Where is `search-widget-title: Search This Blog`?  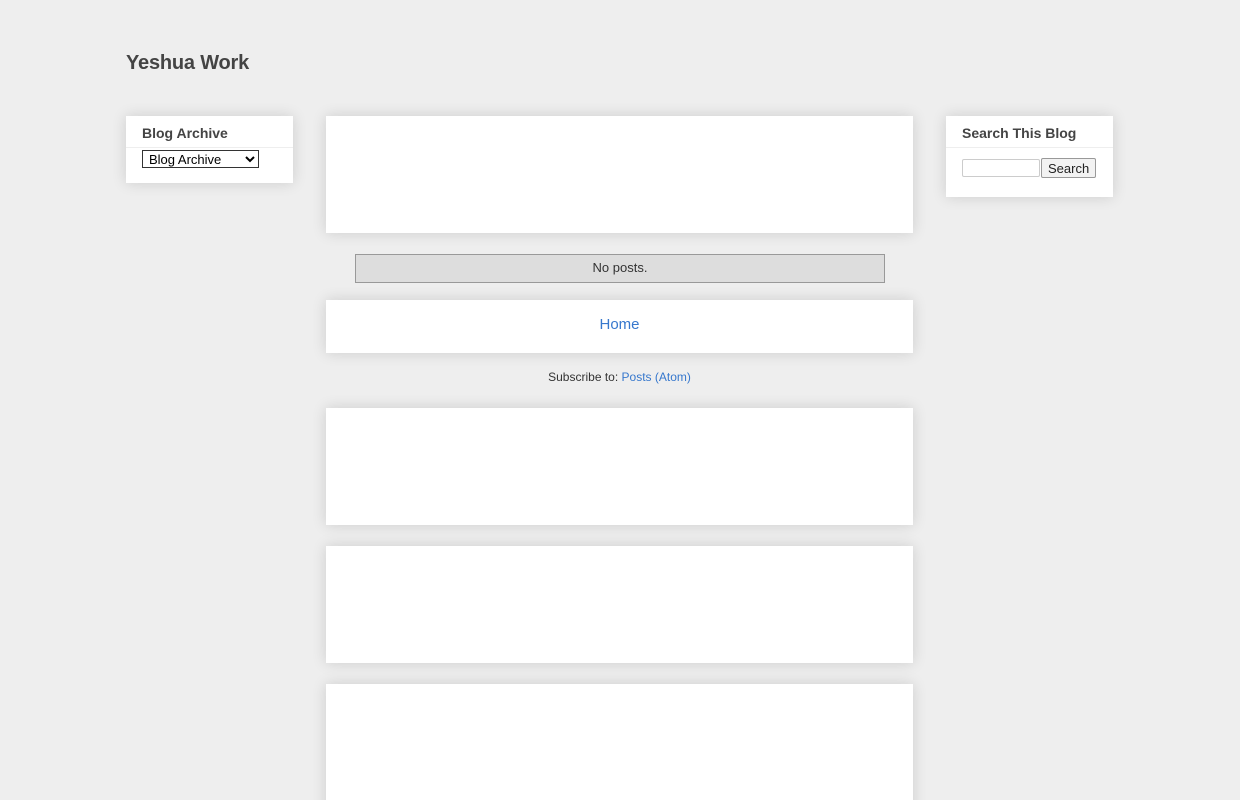
search-widget-title: Search This Blog is located at coordinates (1029, 132).